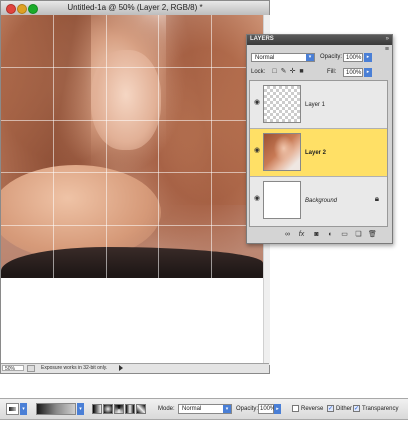 Image resolution: width=408 pixels, height=425 pixels. Describe the element at coordinates (126, 100) in the screenshot. I see `photo-face` at that location.